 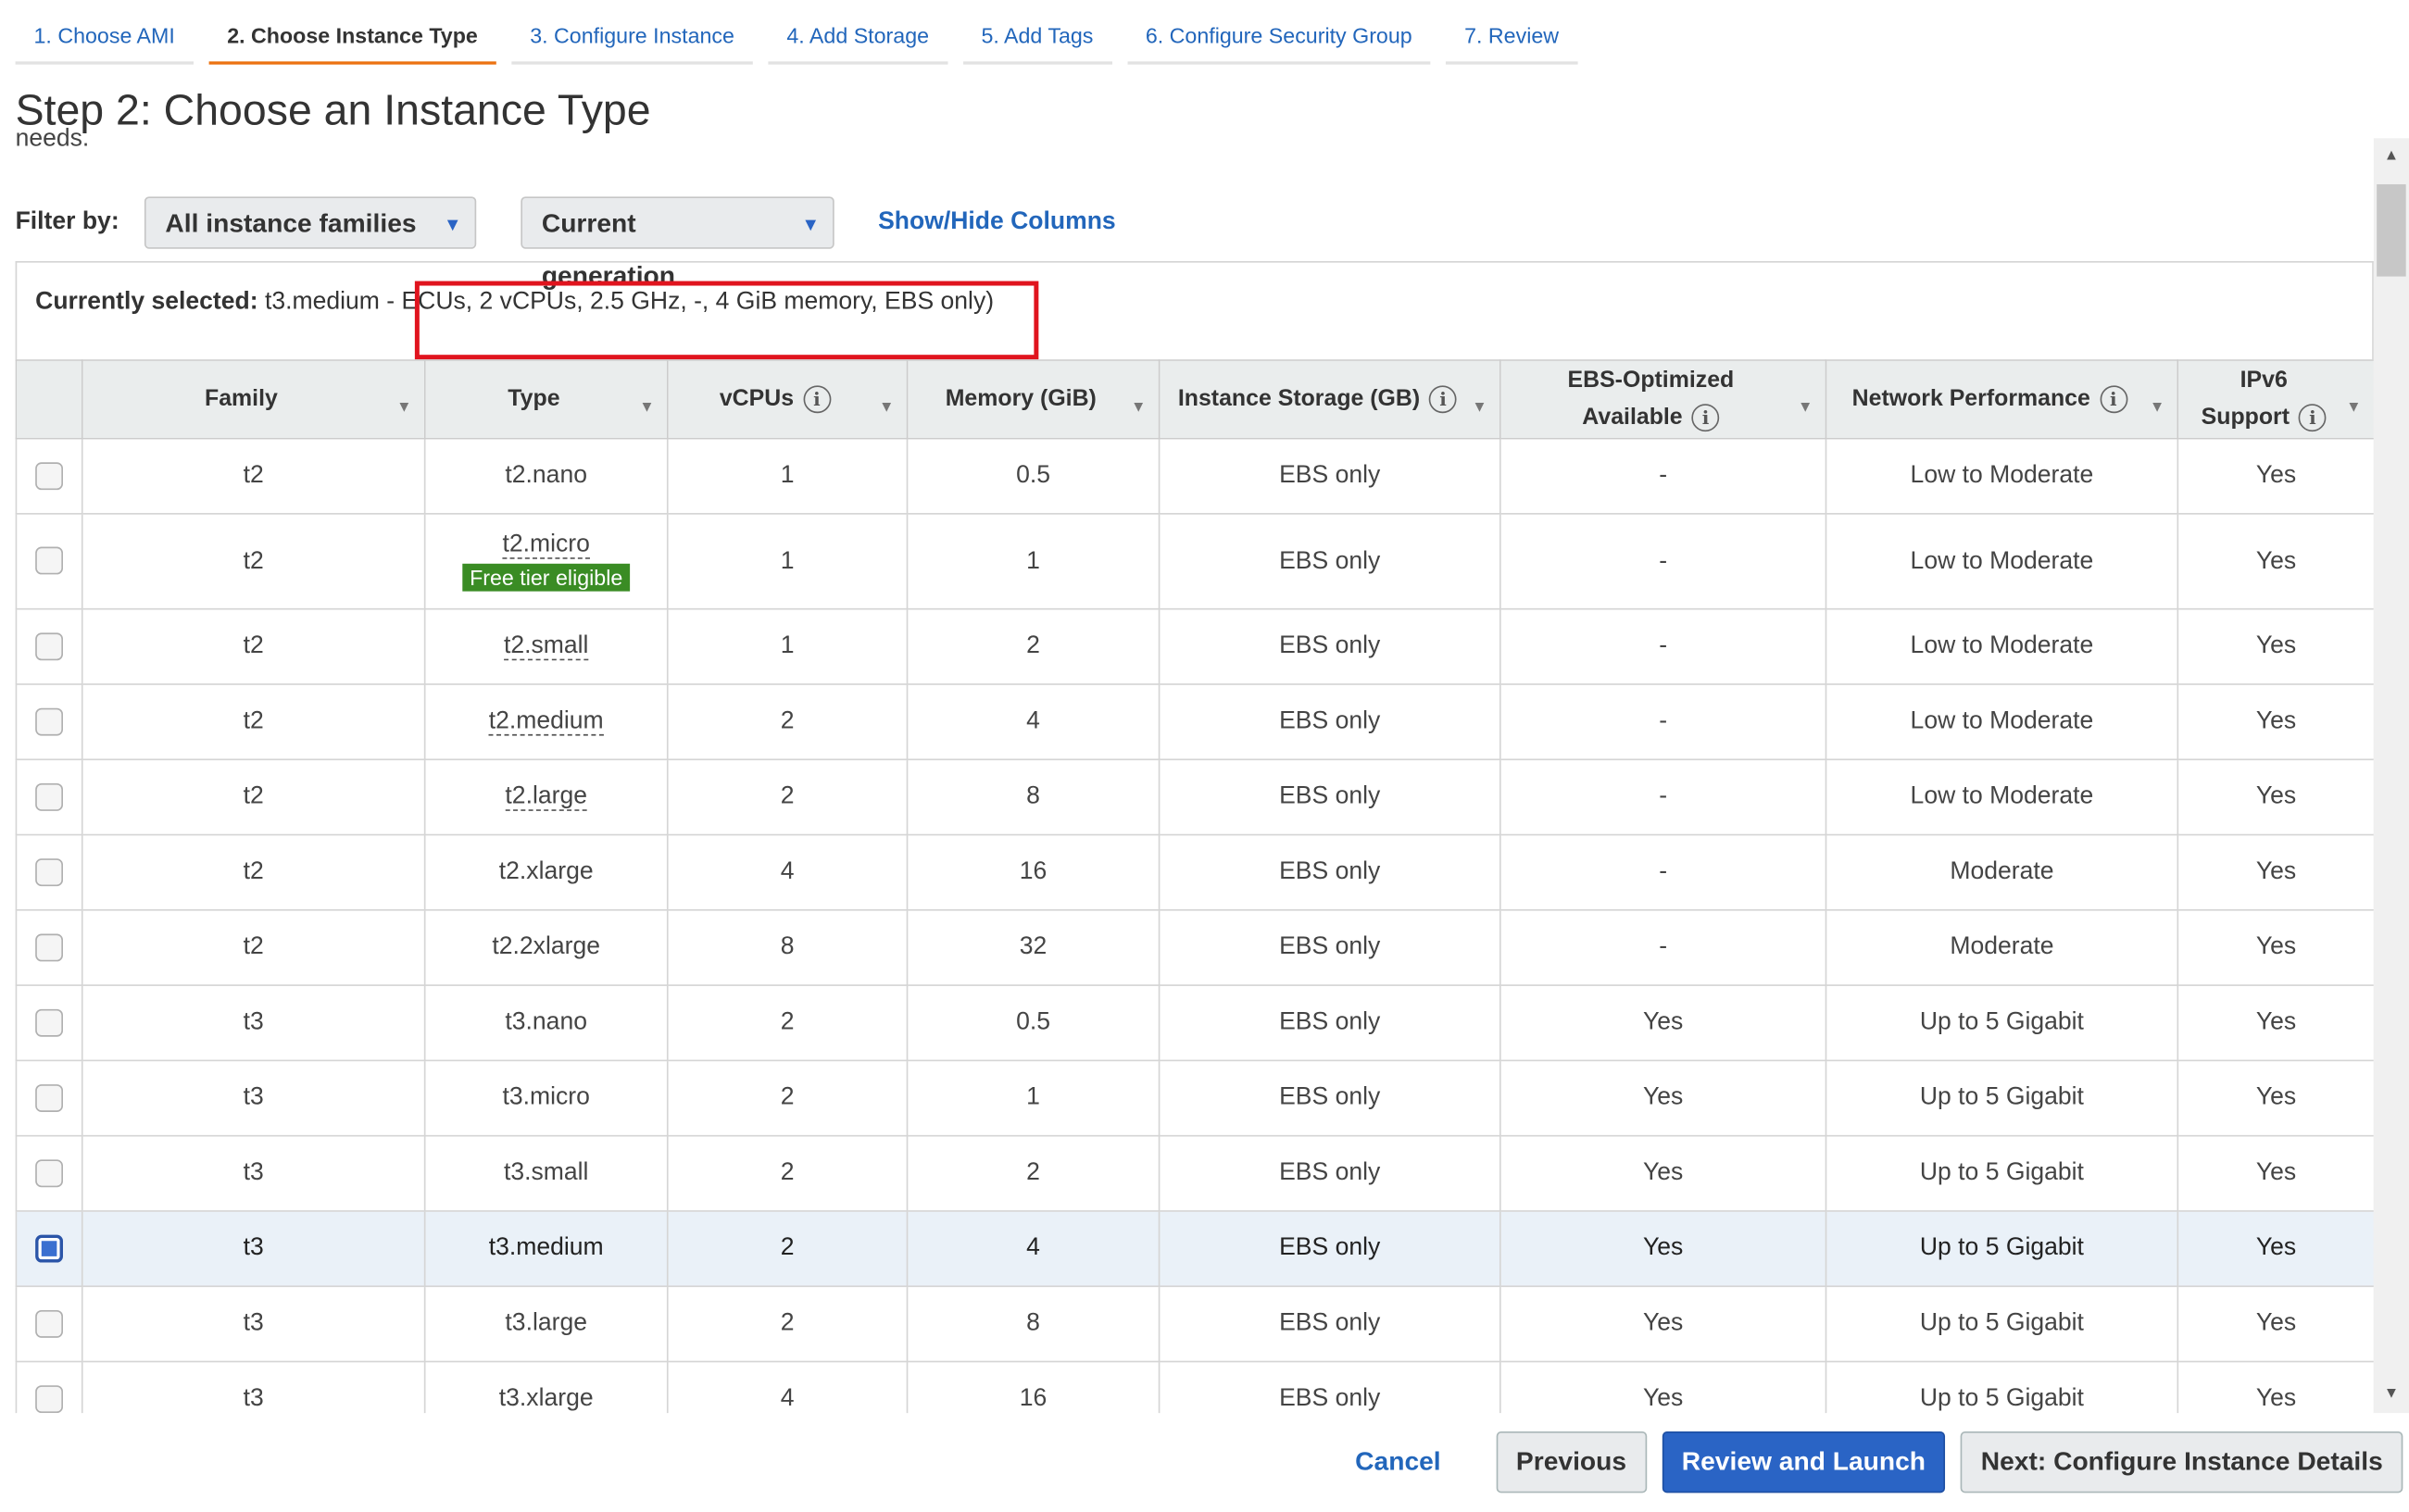 What do you see at coordinates (997, 223) in the screenshot?
I see `show-hide-columns-link: Show/Hide Columns` at bounding box center [997, 223].